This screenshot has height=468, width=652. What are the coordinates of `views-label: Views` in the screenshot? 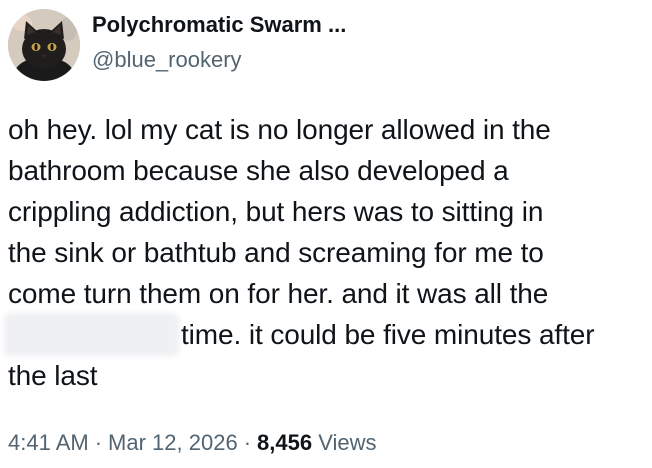 It's located at (347, 442).